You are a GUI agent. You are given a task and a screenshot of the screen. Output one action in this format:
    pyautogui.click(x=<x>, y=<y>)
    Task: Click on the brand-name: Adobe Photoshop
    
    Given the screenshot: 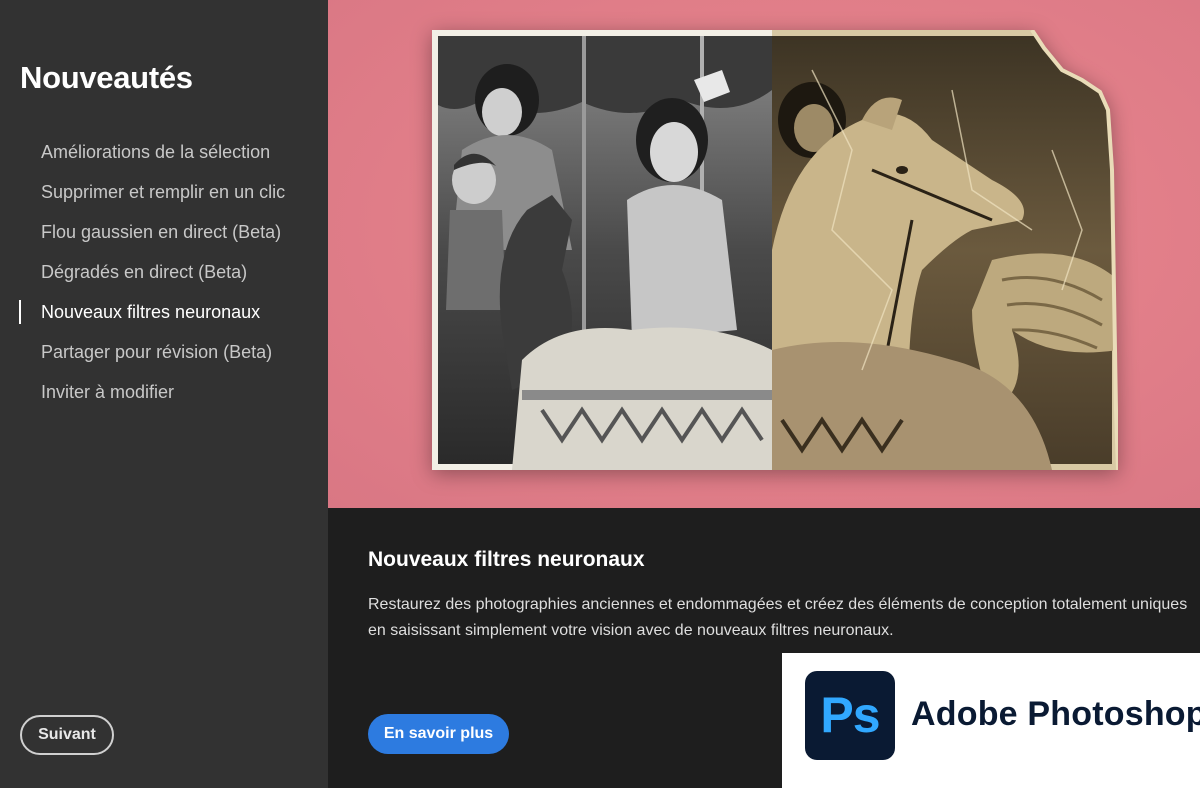 What is the action you would take?
    pyautogui.click(x=1055, y=714)
    